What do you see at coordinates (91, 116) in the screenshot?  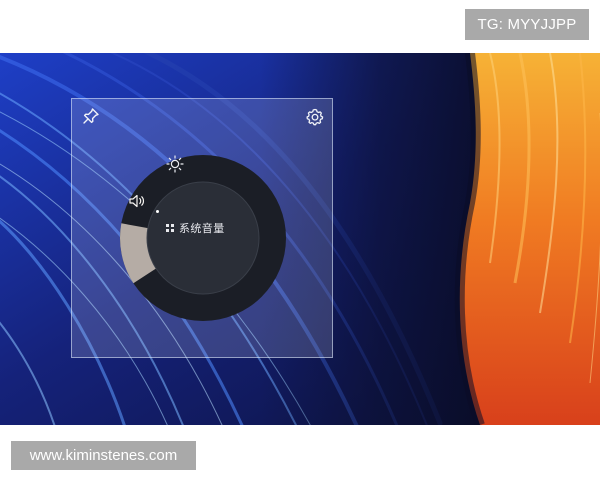 I see `pin-icon` at bounding box center [91, 116].